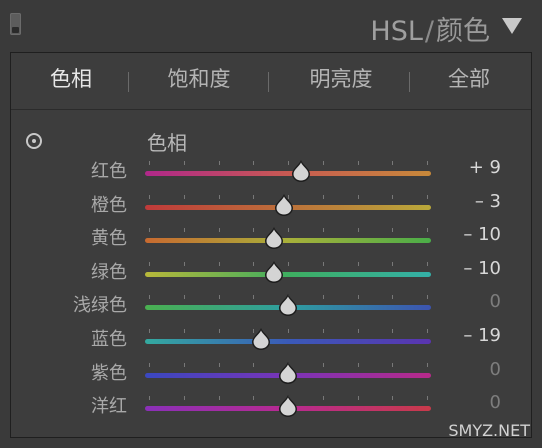 The height and width of the screenshot is (448, 542). I want to click on slider-row-aqua: 浅绿色 0, so click(271, 304).